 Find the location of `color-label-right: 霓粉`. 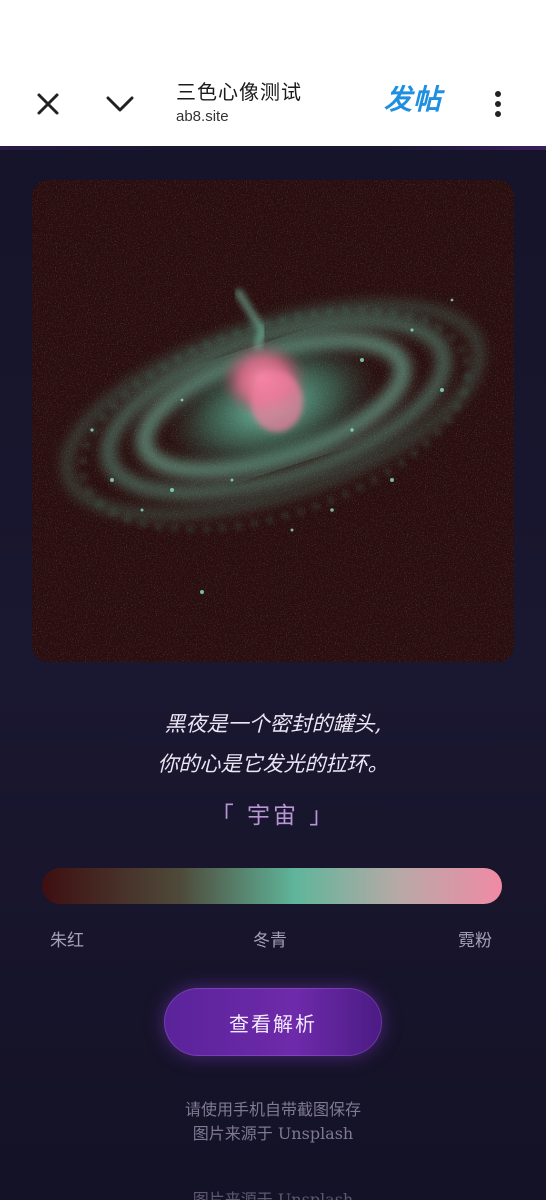

color-label-right: 霓粉 is located at coordinates (475, 941).